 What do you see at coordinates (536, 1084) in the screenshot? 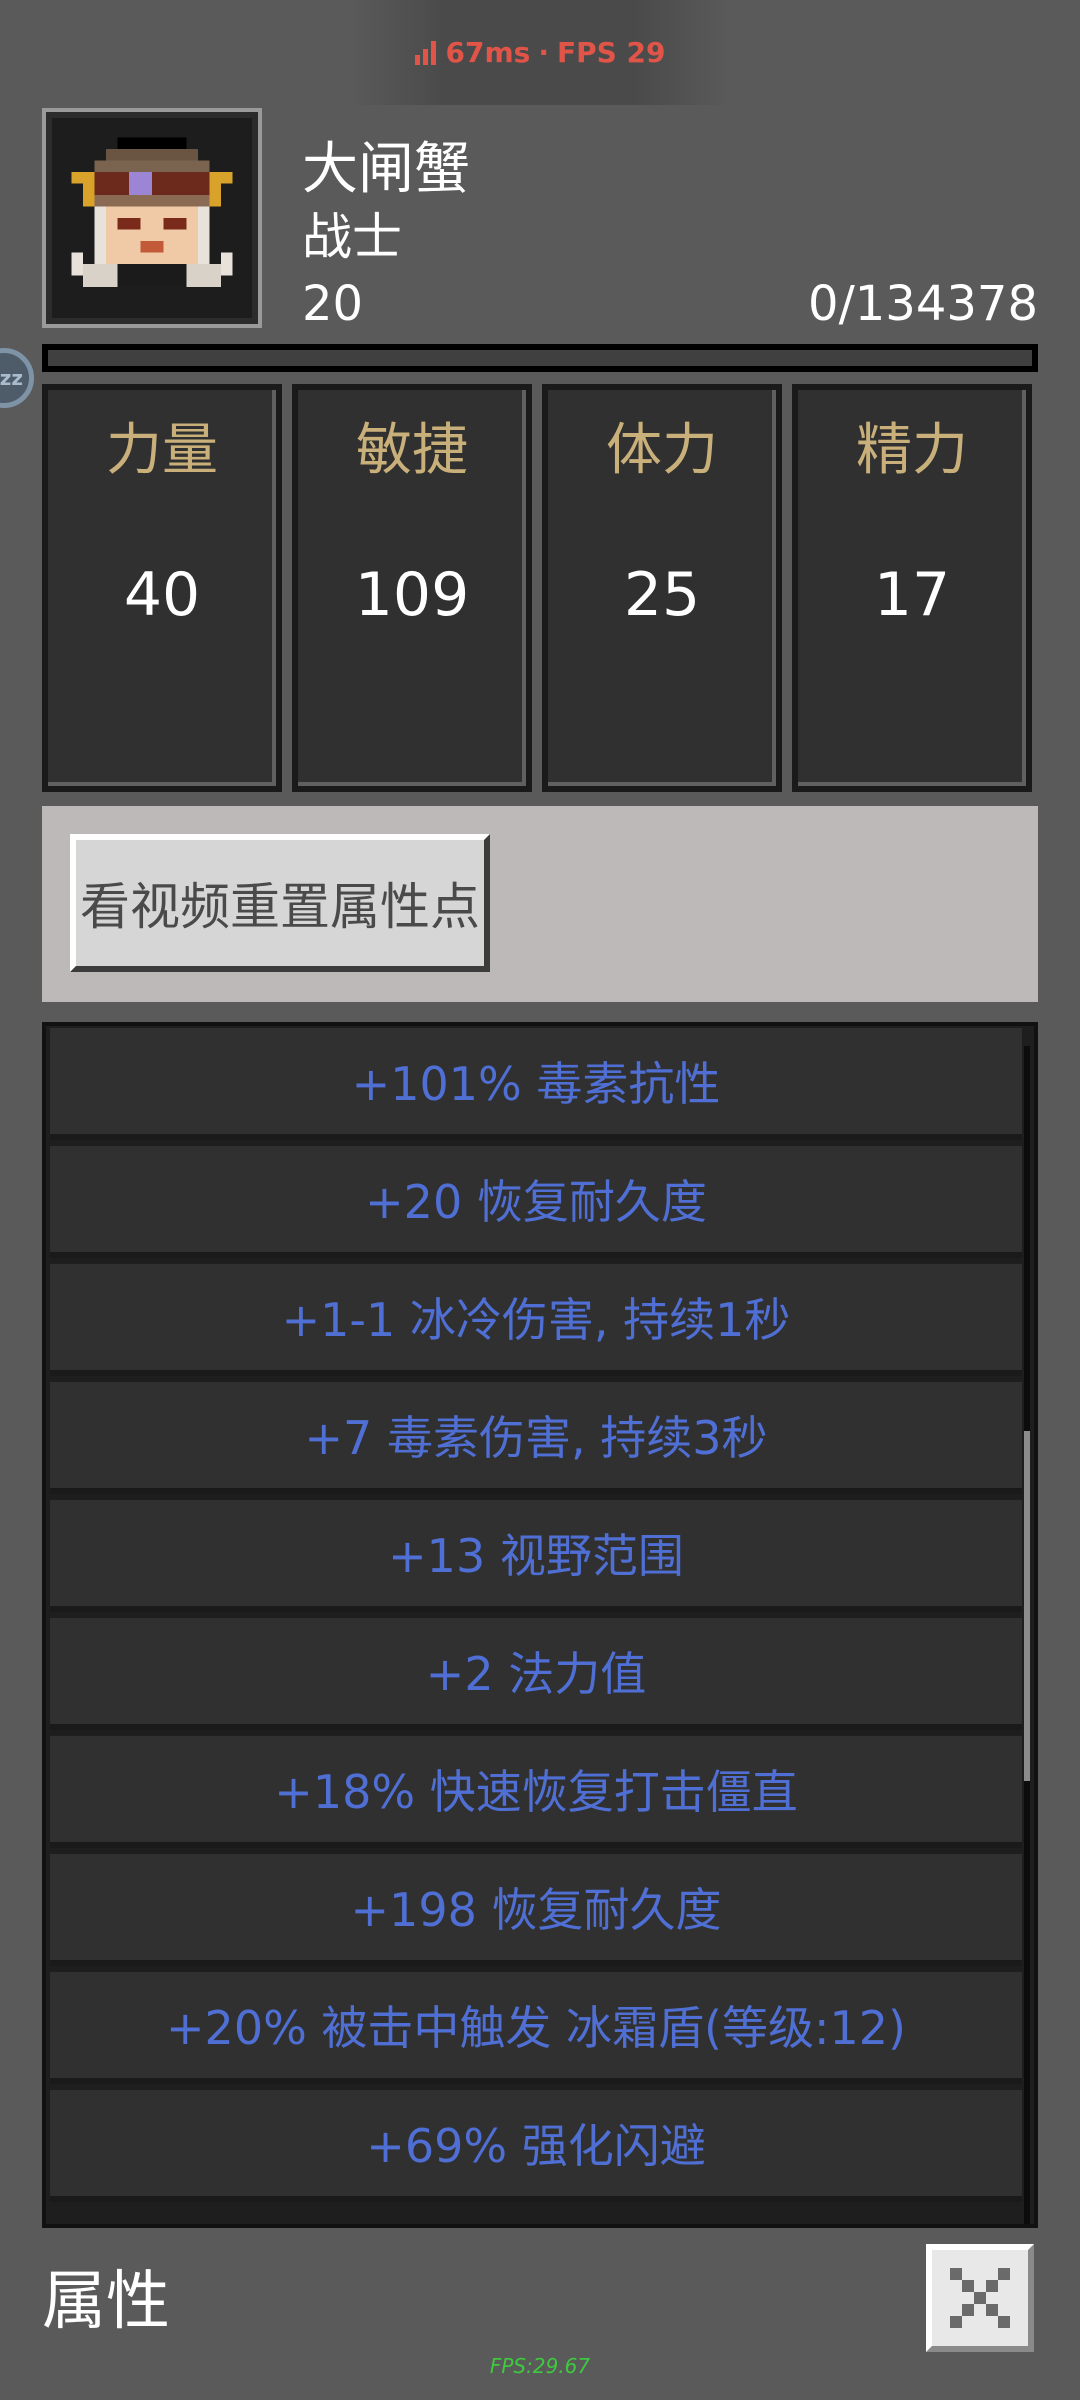
I see `affix-row: +101% 毒素抗性` at bounding box center [536, 1084].